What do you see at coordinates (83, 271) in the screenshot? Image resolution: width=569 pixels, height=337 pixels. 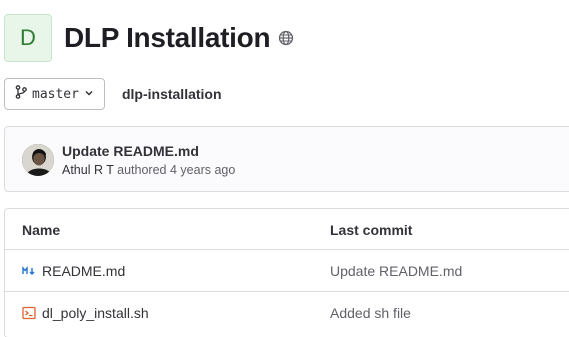 I see `file-name-link: README.md` at bounding box center [83, 271].